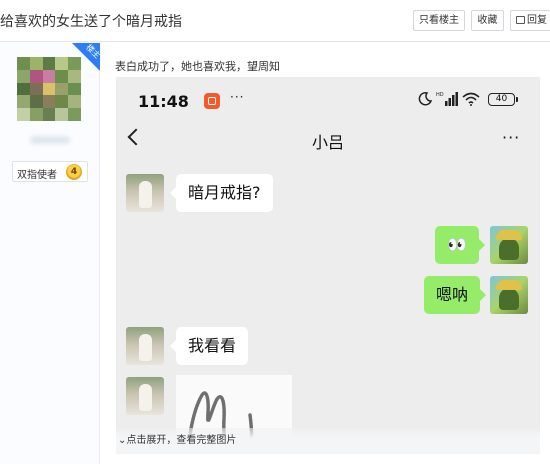 The height and width of the screenshot is (464, 550). I want to click on status-time: 11:48, so click(163, 101).